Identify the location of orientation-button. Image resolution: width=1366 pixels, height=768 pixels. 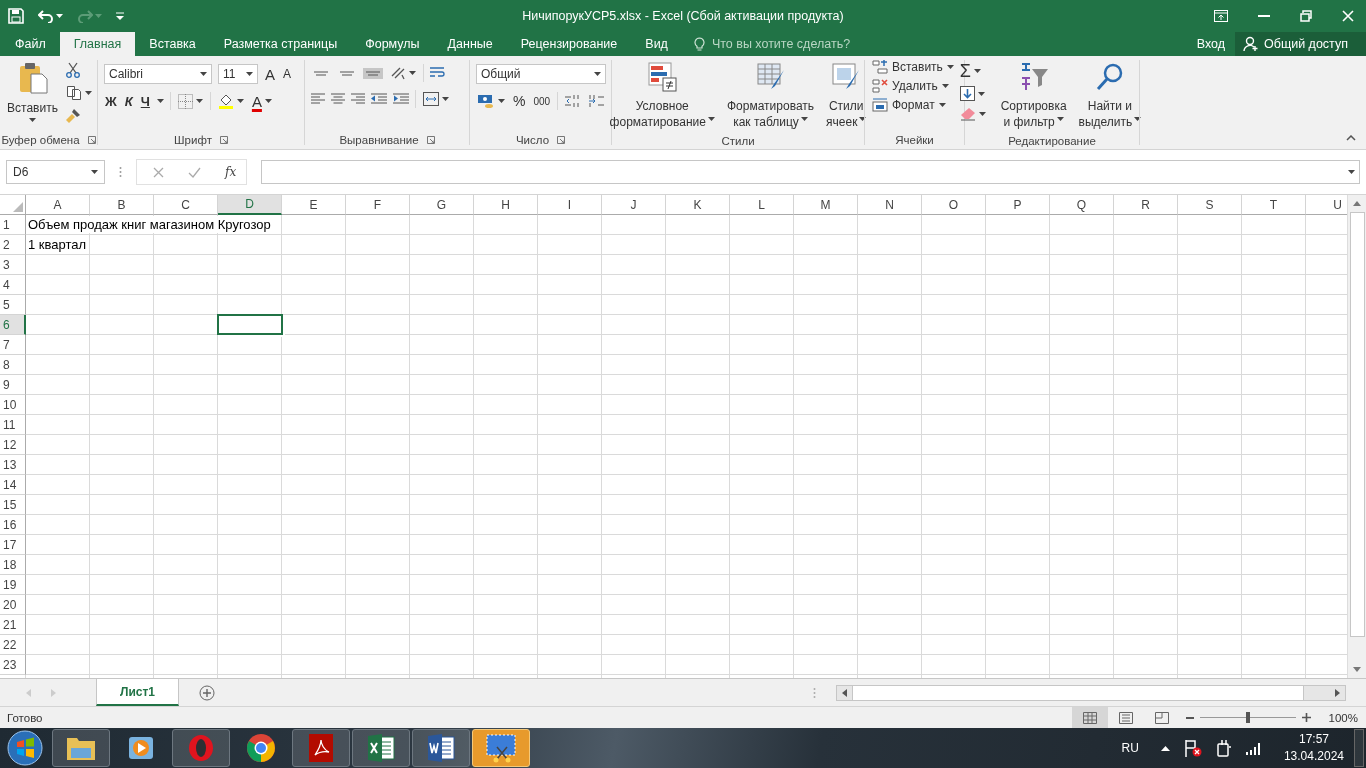
(403, 73).